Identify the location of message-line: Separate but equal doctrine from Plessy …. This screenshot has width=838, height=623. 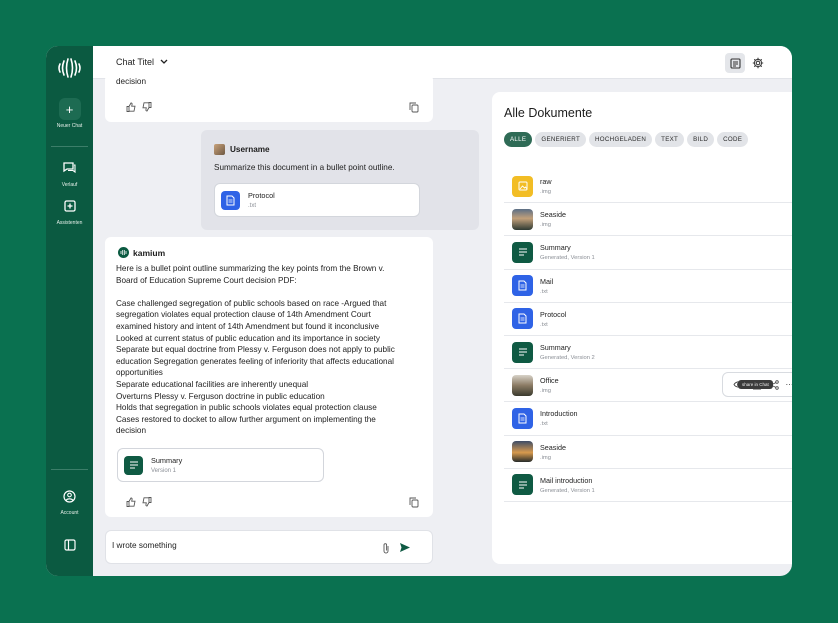
(255, 350).